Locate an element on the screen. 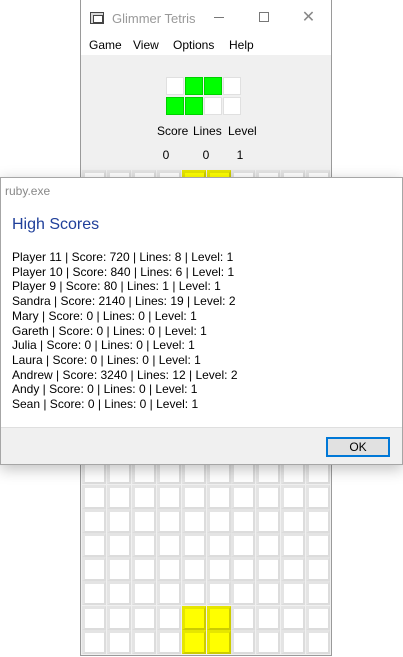 The width and height of the screenshot is (403, 657). window-title: Glimmer Tetris is located at coordinates (154, 18).